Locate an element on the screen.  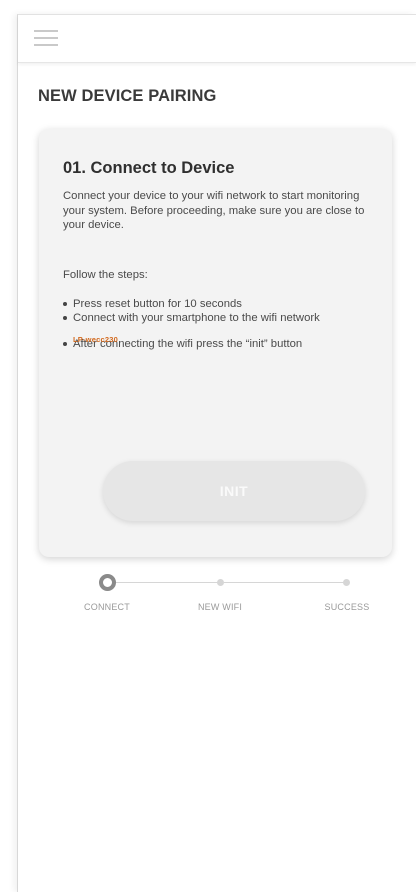
wifi-network-name: LP-wecc230 is located at coordinates (95, 339).